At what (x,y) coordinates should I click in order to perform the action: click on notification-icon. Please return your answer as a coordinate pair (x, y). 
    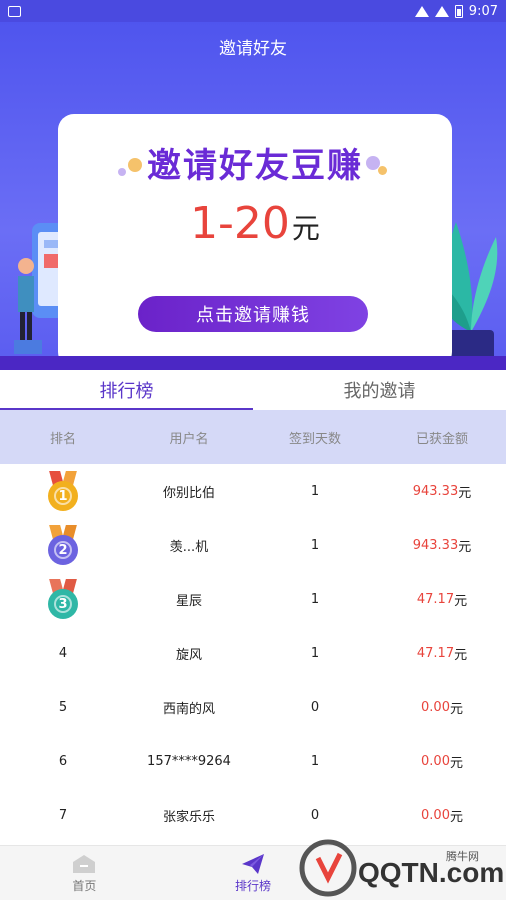
    Looking at the image, I should click on (14, 11).